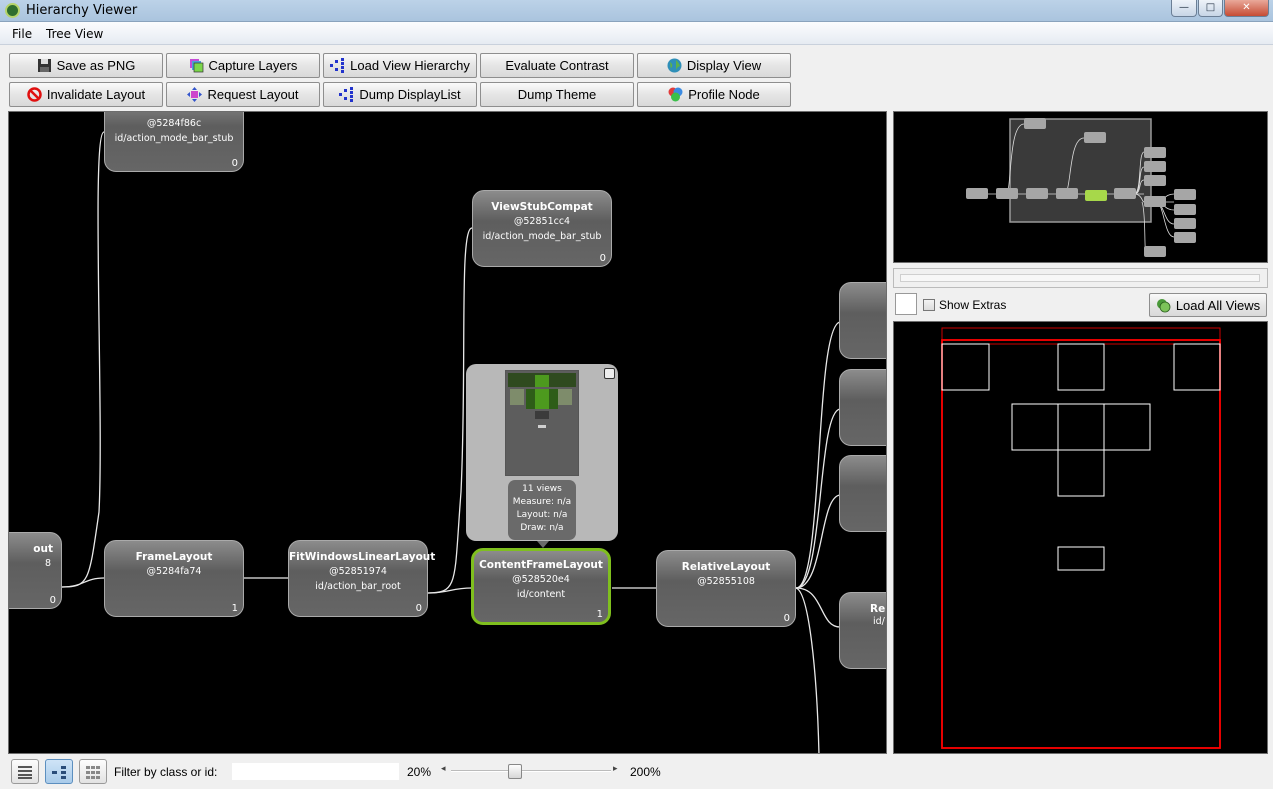  What do you see at coordinates (541, 565) in the screenshot?
I see `node-class: ContentFrameLayout` at bounding box center [541, 565].